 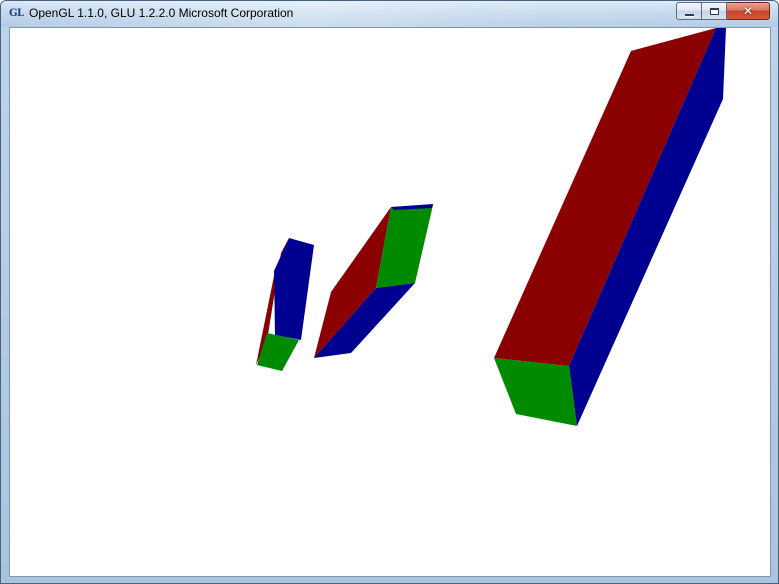 What do you see at coordinates (373, 281) in the screenshot?
I see `medium-box` at bounding box center [373, 281].